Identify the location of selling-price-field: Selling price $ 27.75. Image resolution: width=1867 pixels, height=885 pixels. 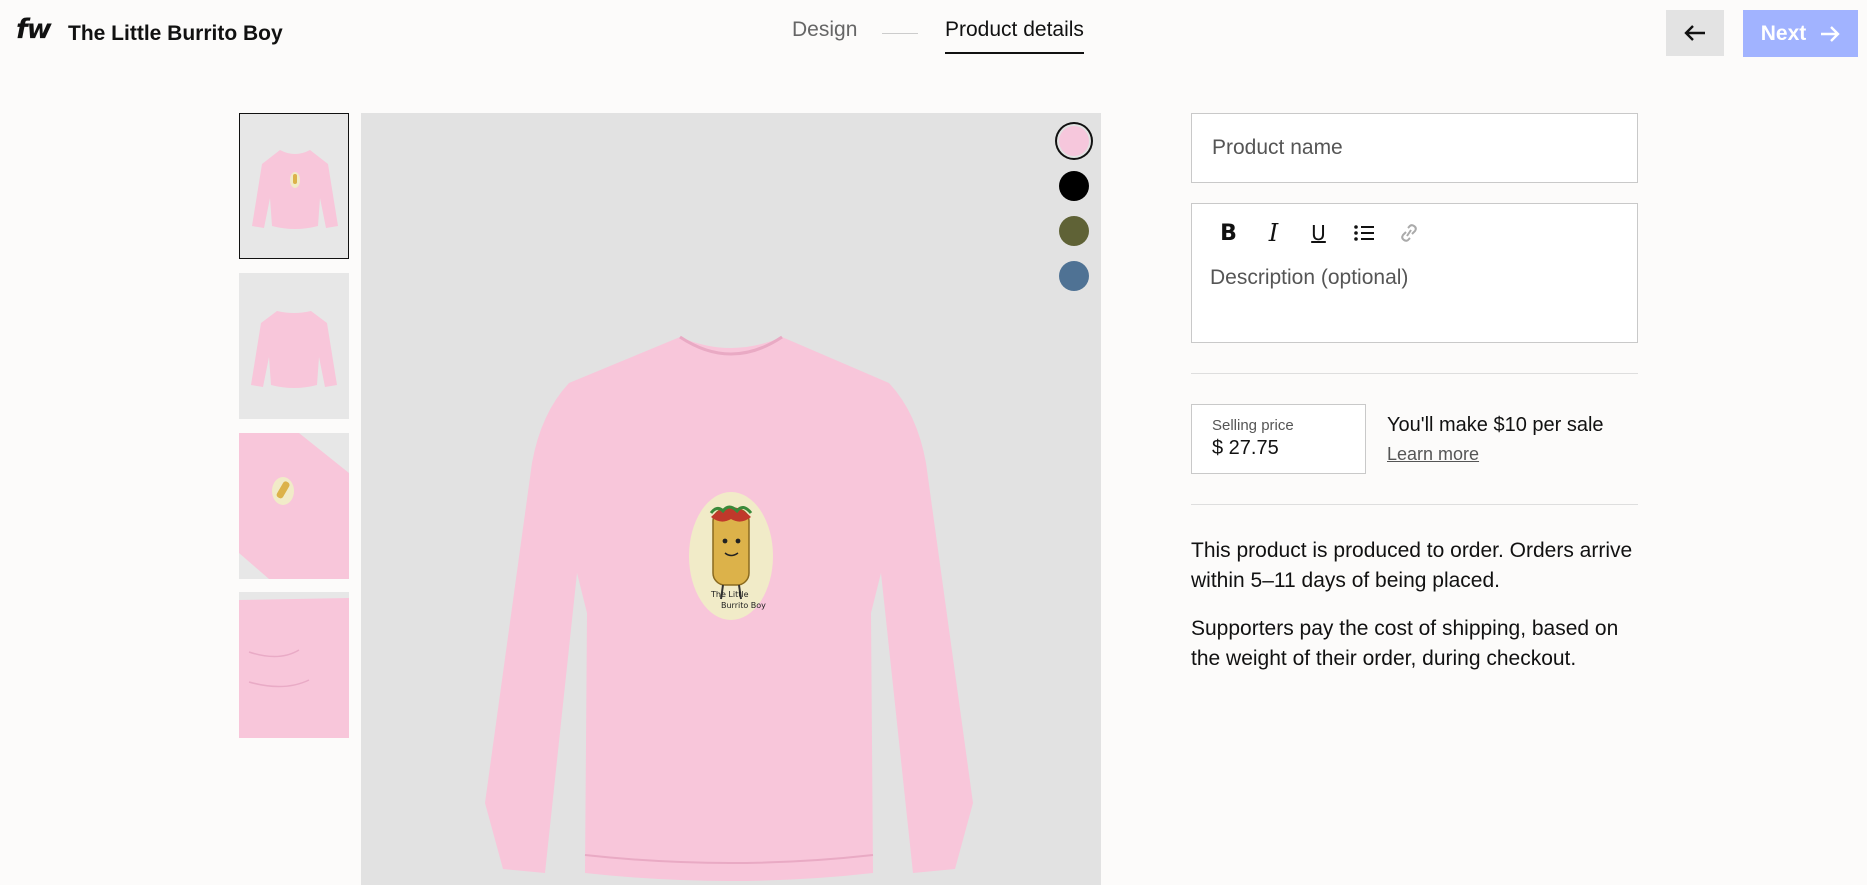
(1278, 439).